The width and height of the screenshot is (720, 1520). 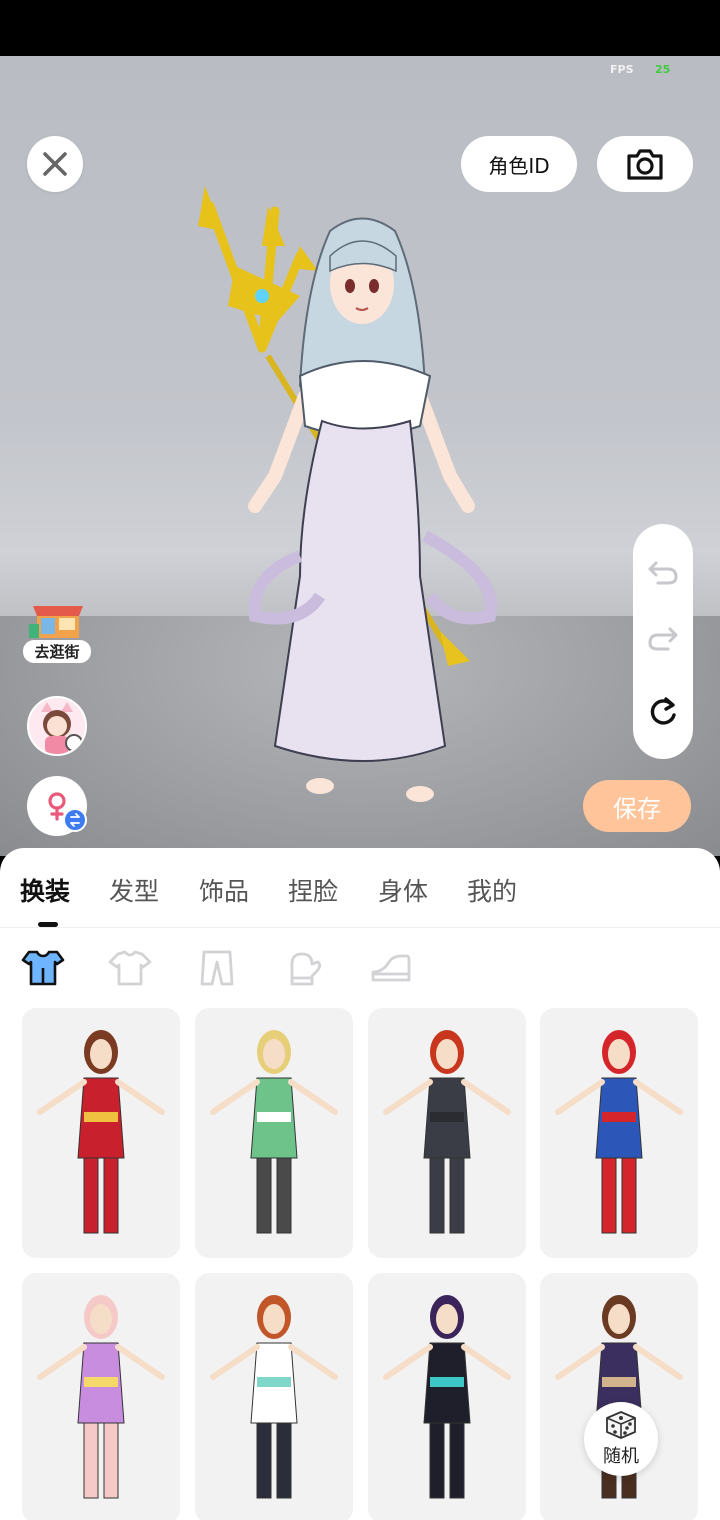 I want to click on swap-icon, so click(x=75, y=820).